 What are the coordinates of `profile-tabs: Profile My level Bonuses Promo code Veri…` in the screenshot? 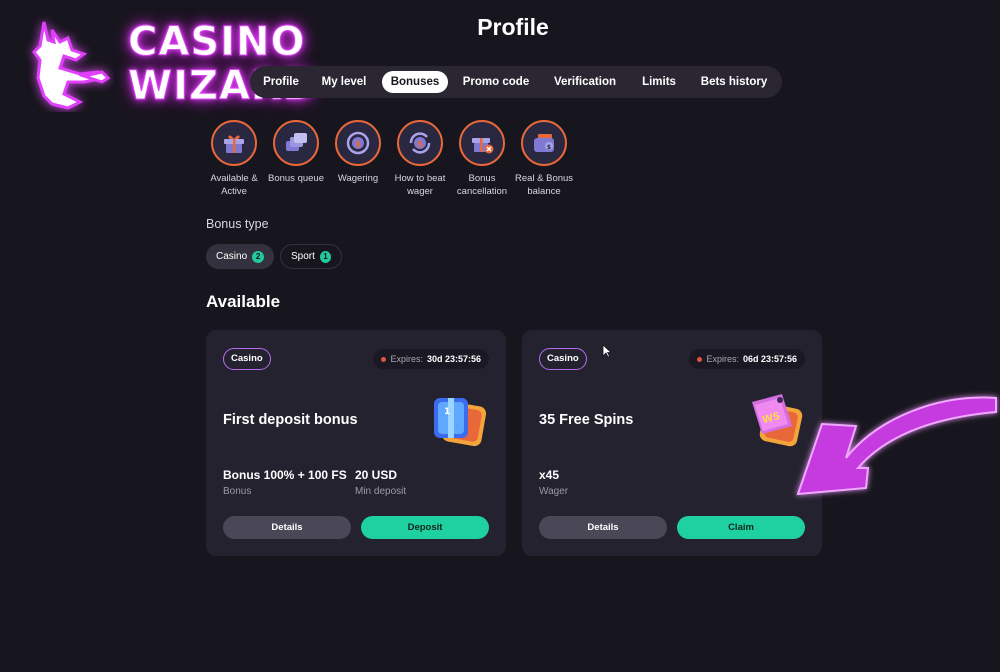 It's located at (516, 82).